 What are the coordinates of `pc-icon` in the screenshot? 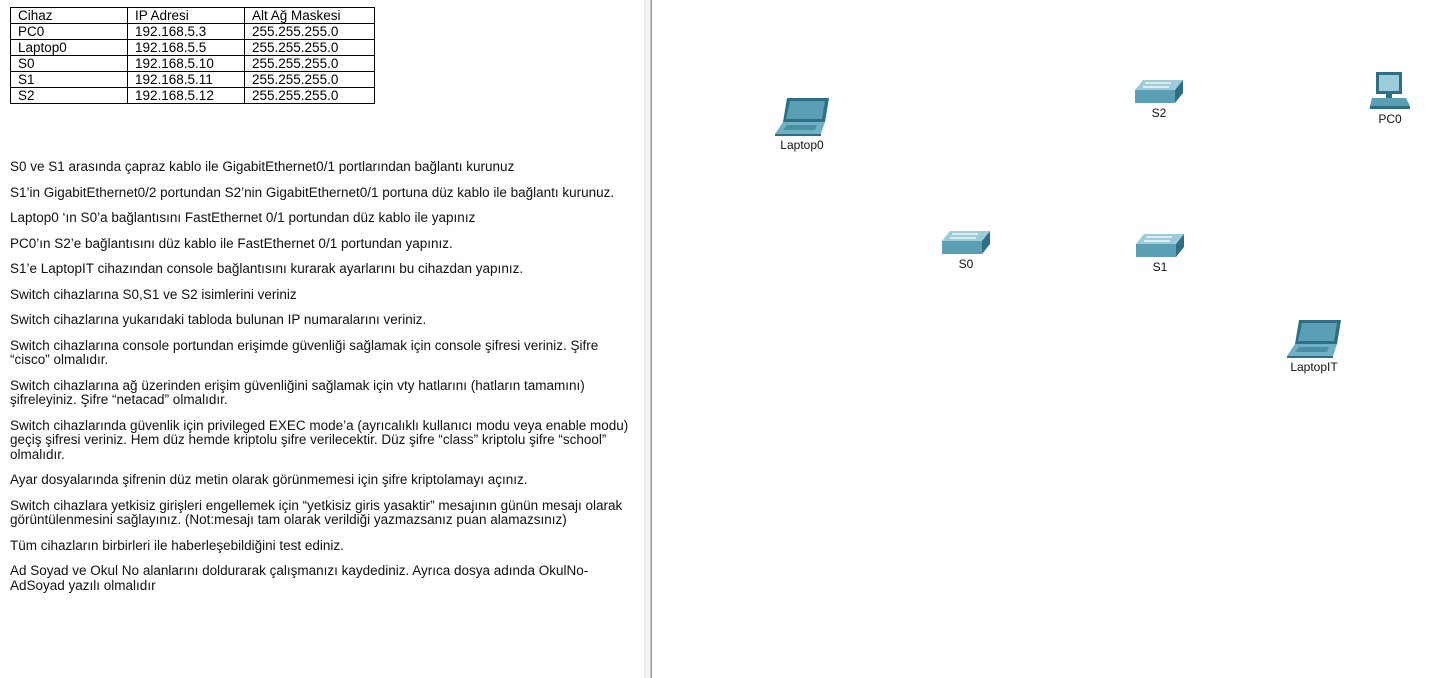 It's located at (1390, 90).